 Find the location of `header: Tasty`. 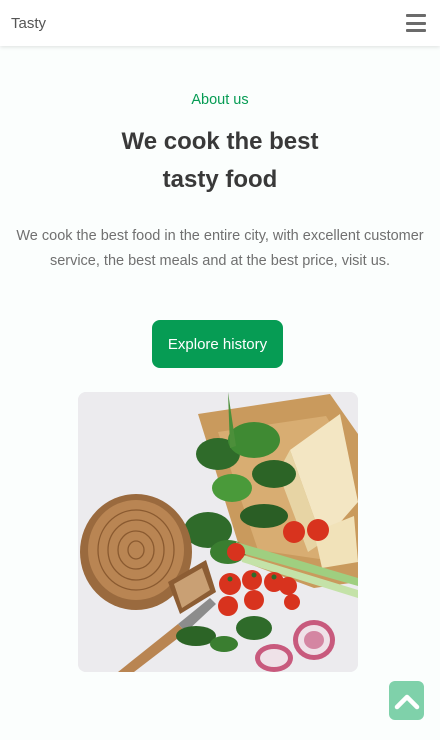

header: Tasty is located at coordinates (220, 23).